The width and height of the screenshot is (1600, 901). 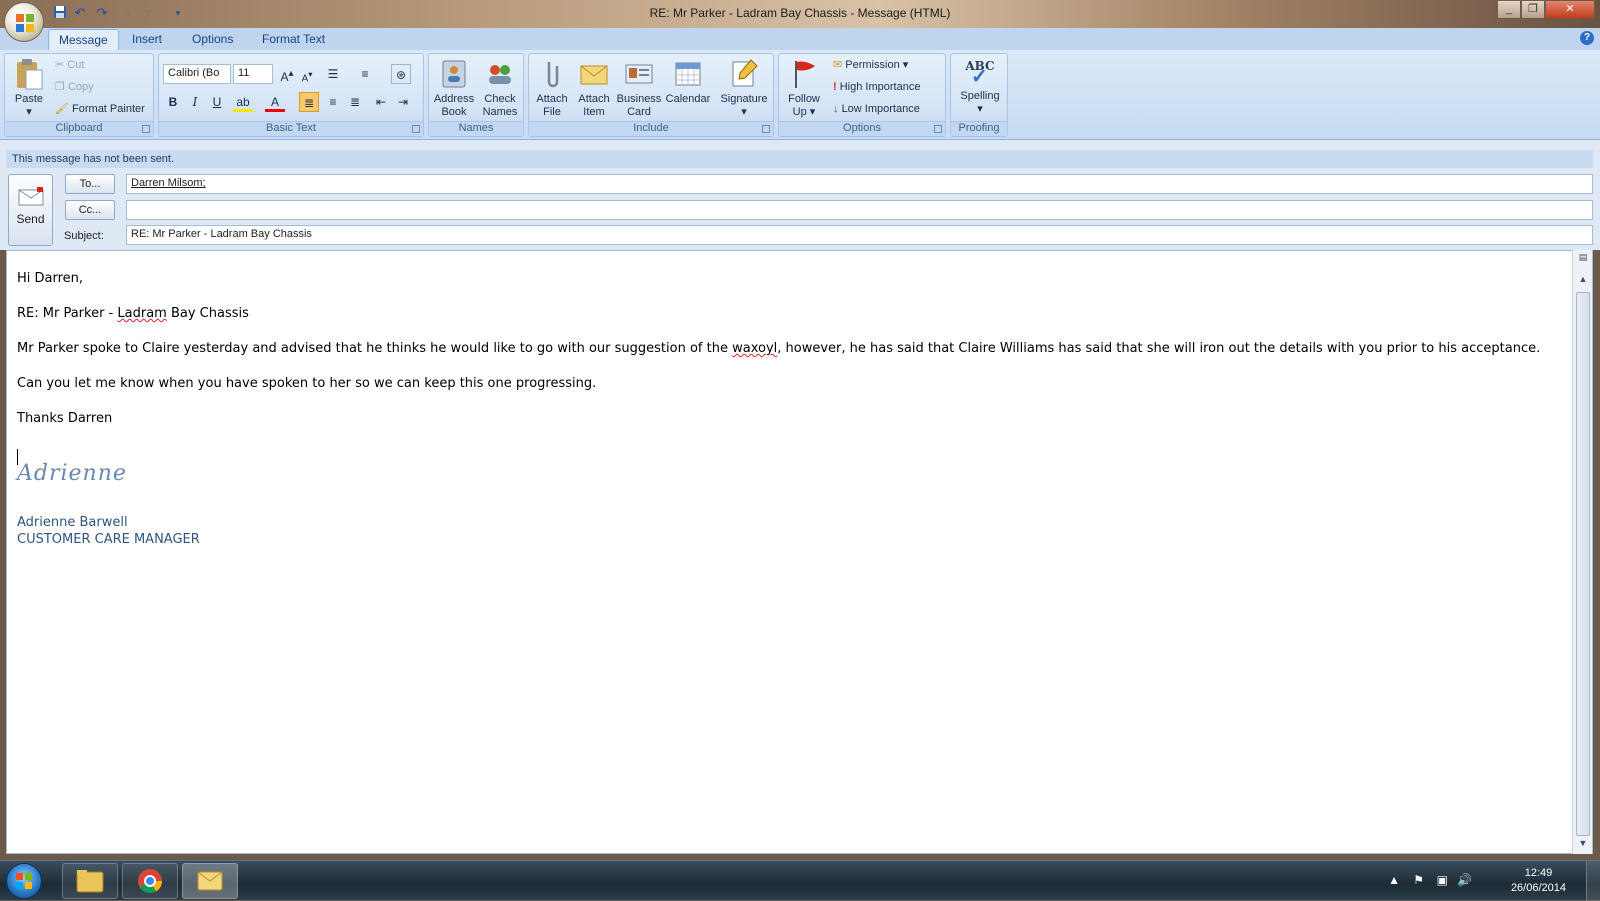 What do you see at coordinates (1587, 38) in the screenshot?
I see `help-icon: ?` at bounding box center [1587, 38].